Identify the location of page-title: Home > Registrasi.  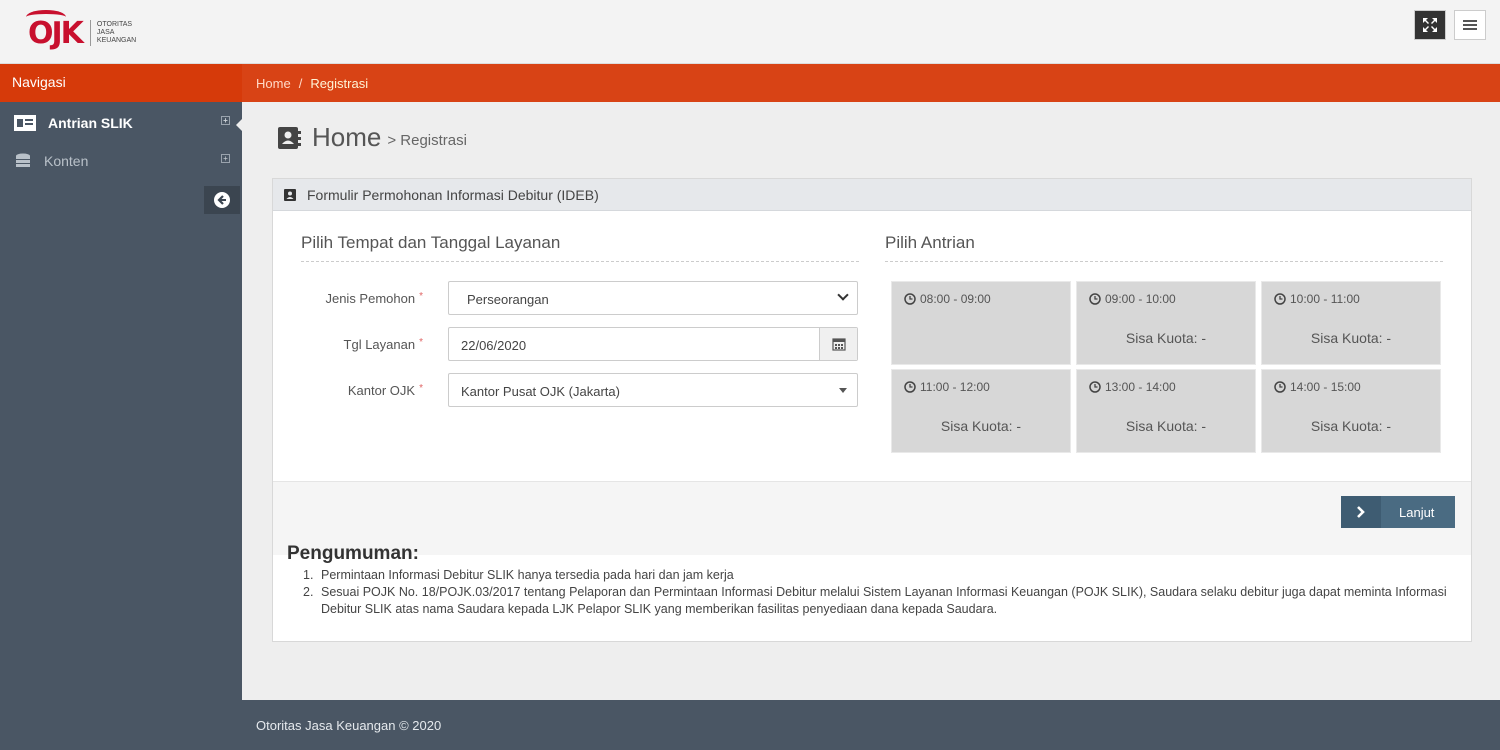
(371, 137).